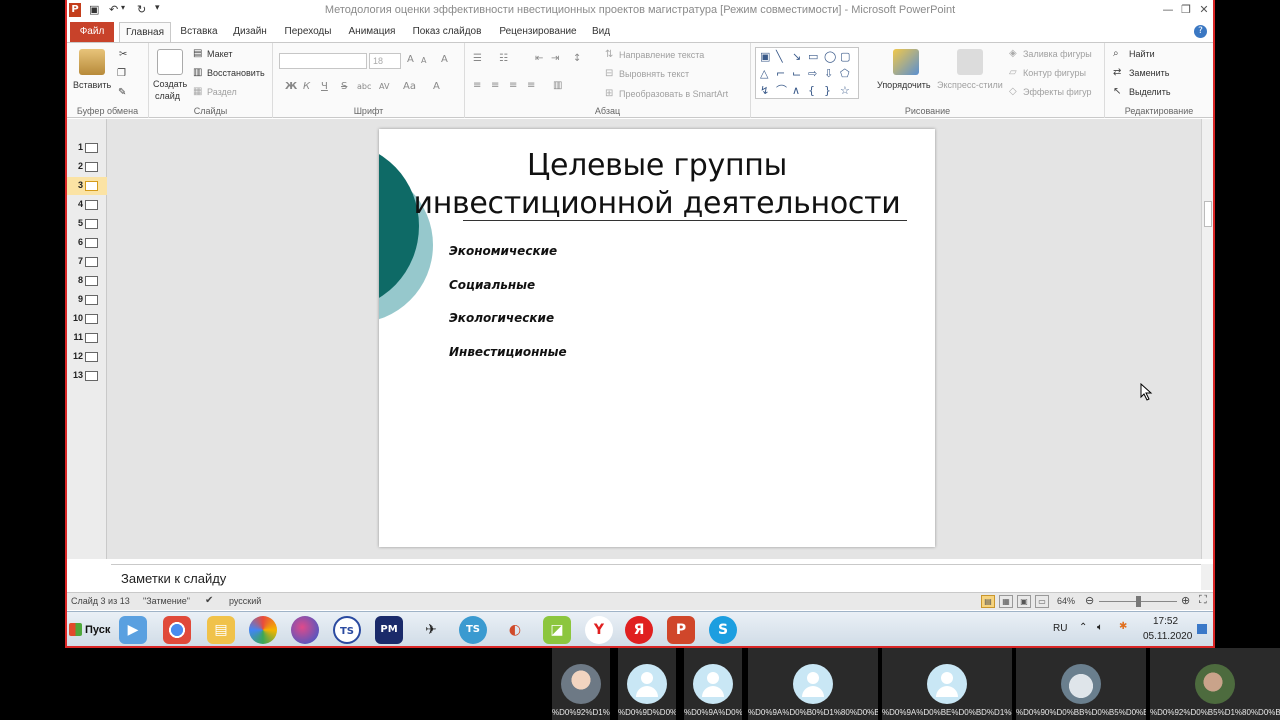  I want to click on thumbnail-3: 3, so click(87, 186).